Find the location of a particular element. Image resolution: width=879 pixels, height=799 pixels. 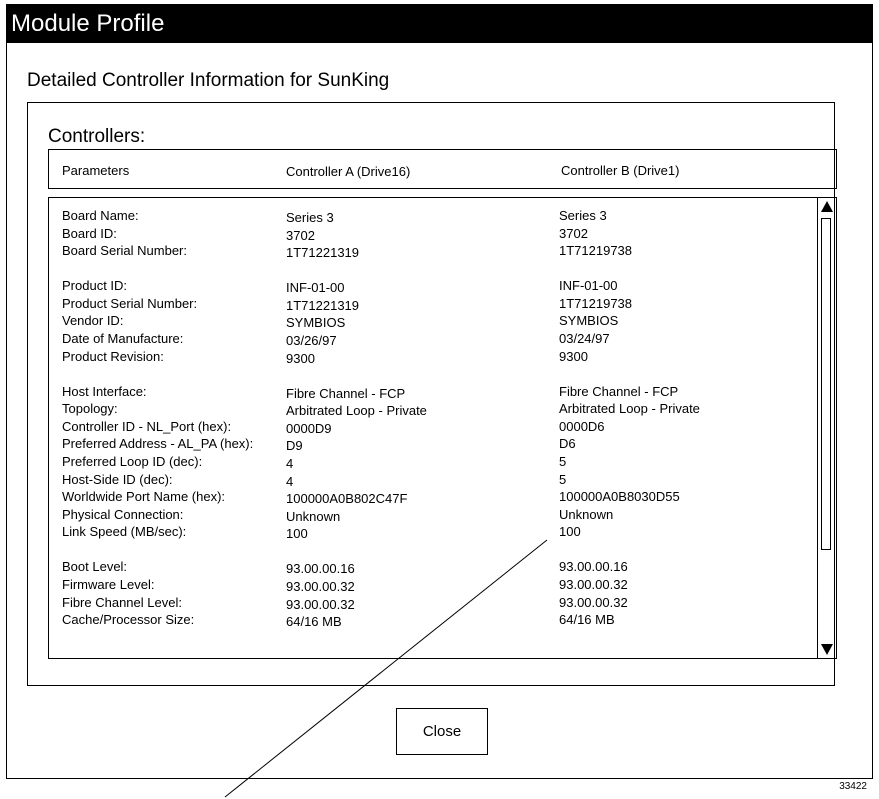

parameter-name: Topology: is located at coordinates (90, 409).